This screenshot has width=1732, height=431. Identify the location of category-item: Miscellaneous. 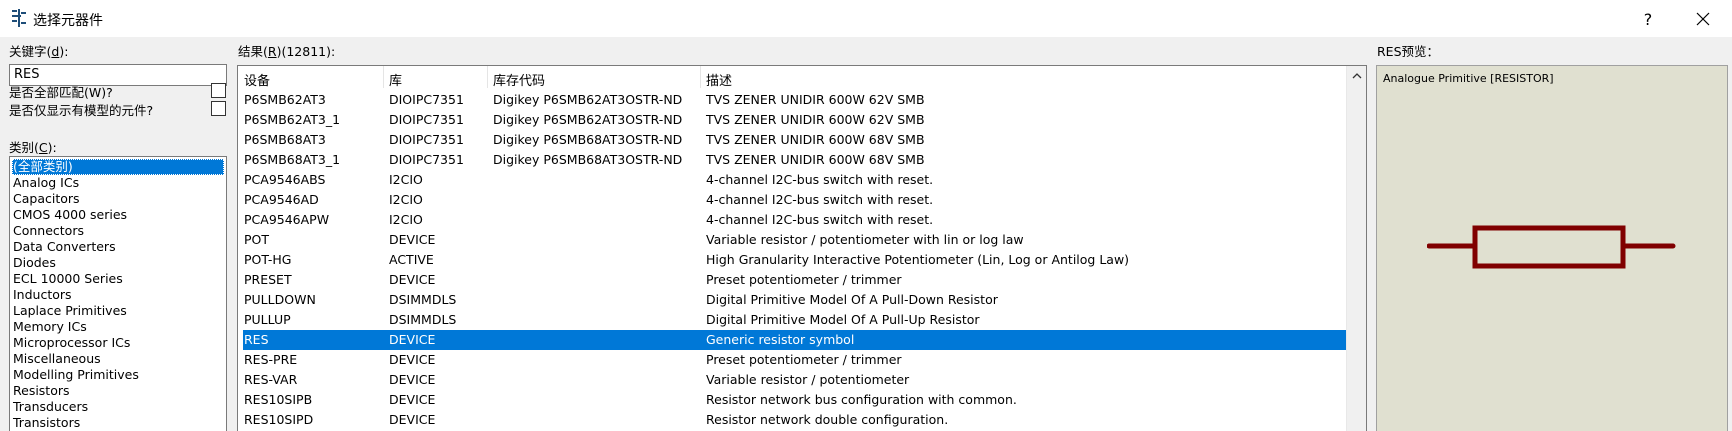
(118, 359).